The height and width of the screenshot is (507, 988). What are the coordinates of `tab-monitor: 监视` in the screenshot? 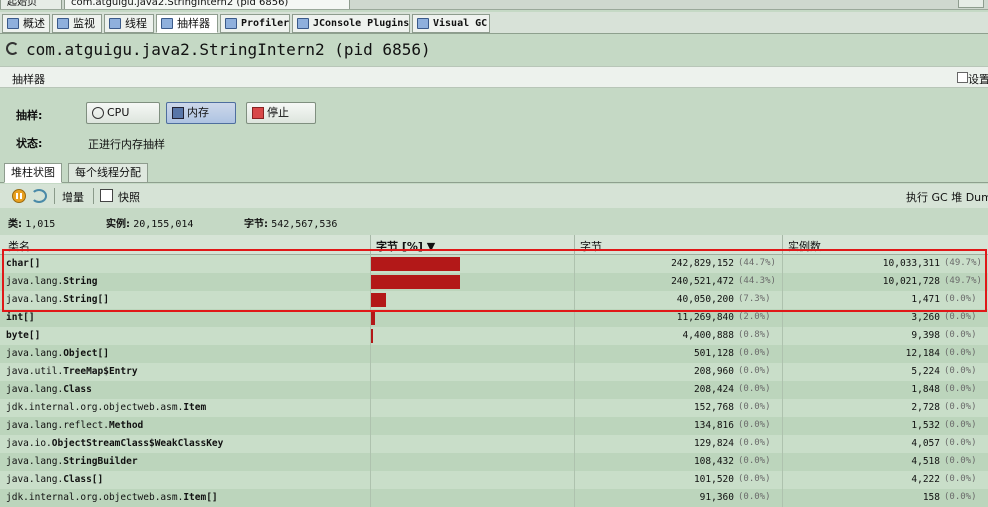 It's located at (77, 23).